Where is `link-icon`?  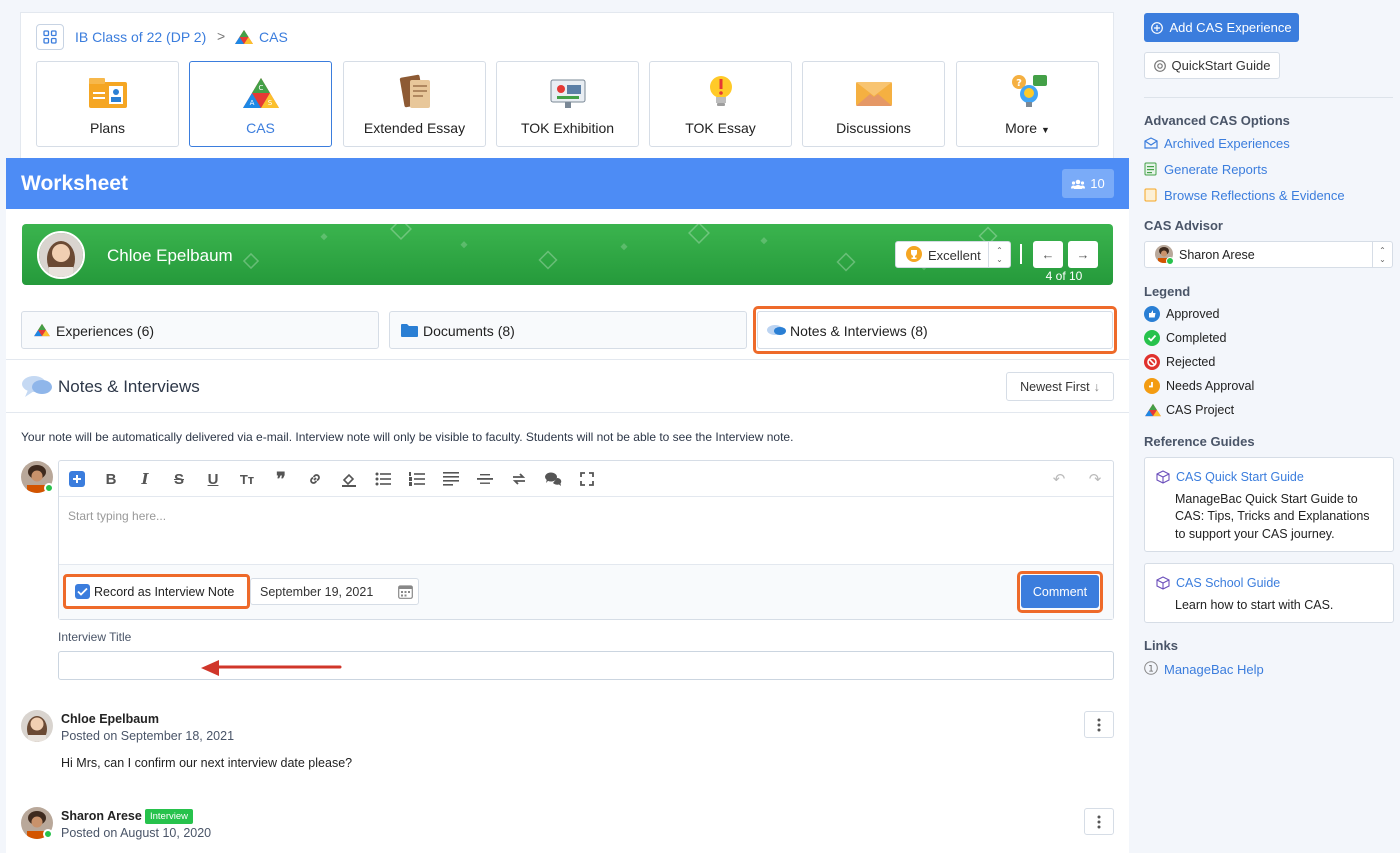 link-icon is located at coordinates (315, 479).